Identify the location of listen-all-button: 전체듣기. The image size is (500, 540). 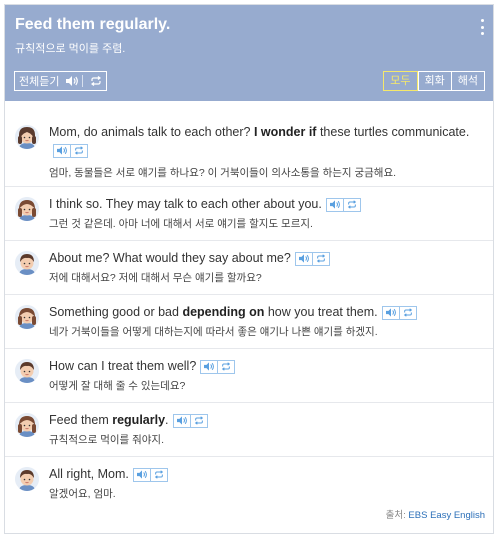
(61, 81).